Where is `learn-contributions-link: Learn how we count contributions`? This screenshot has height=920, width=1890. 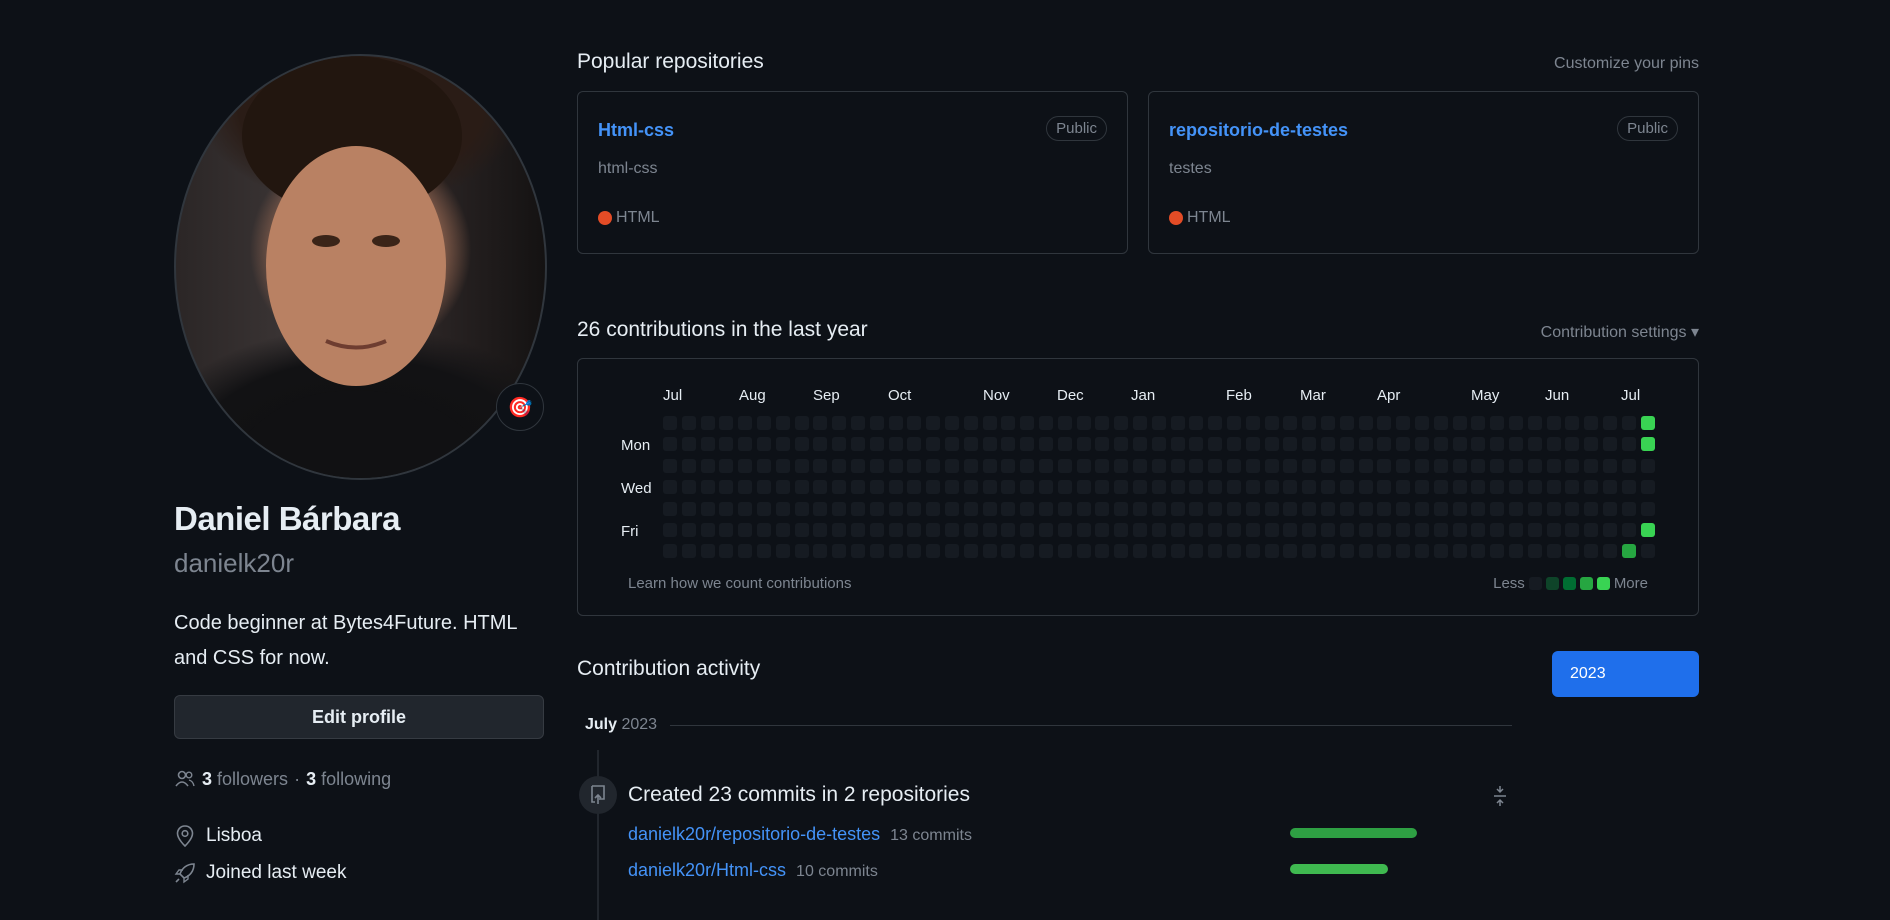
learn-contributions-link: Learn how we count contributions is located at coordinates (739, 583).